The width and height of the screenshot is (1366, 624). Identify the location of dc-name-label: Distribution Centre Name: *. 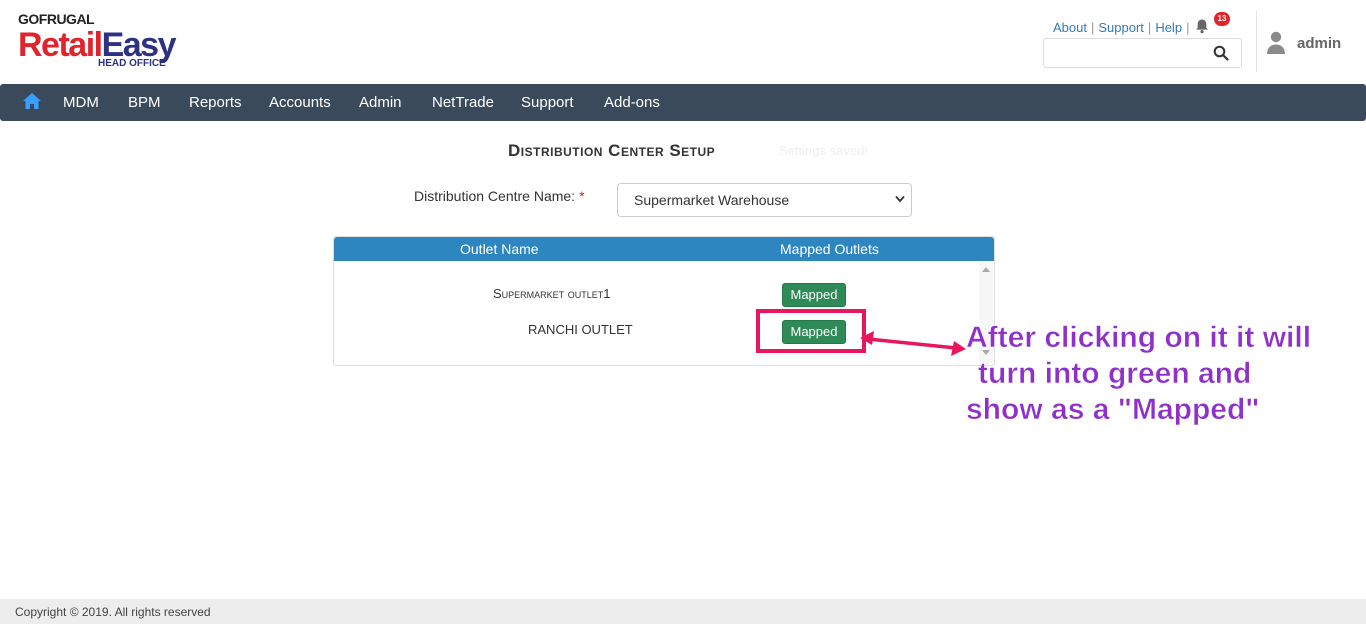
(499, 196).